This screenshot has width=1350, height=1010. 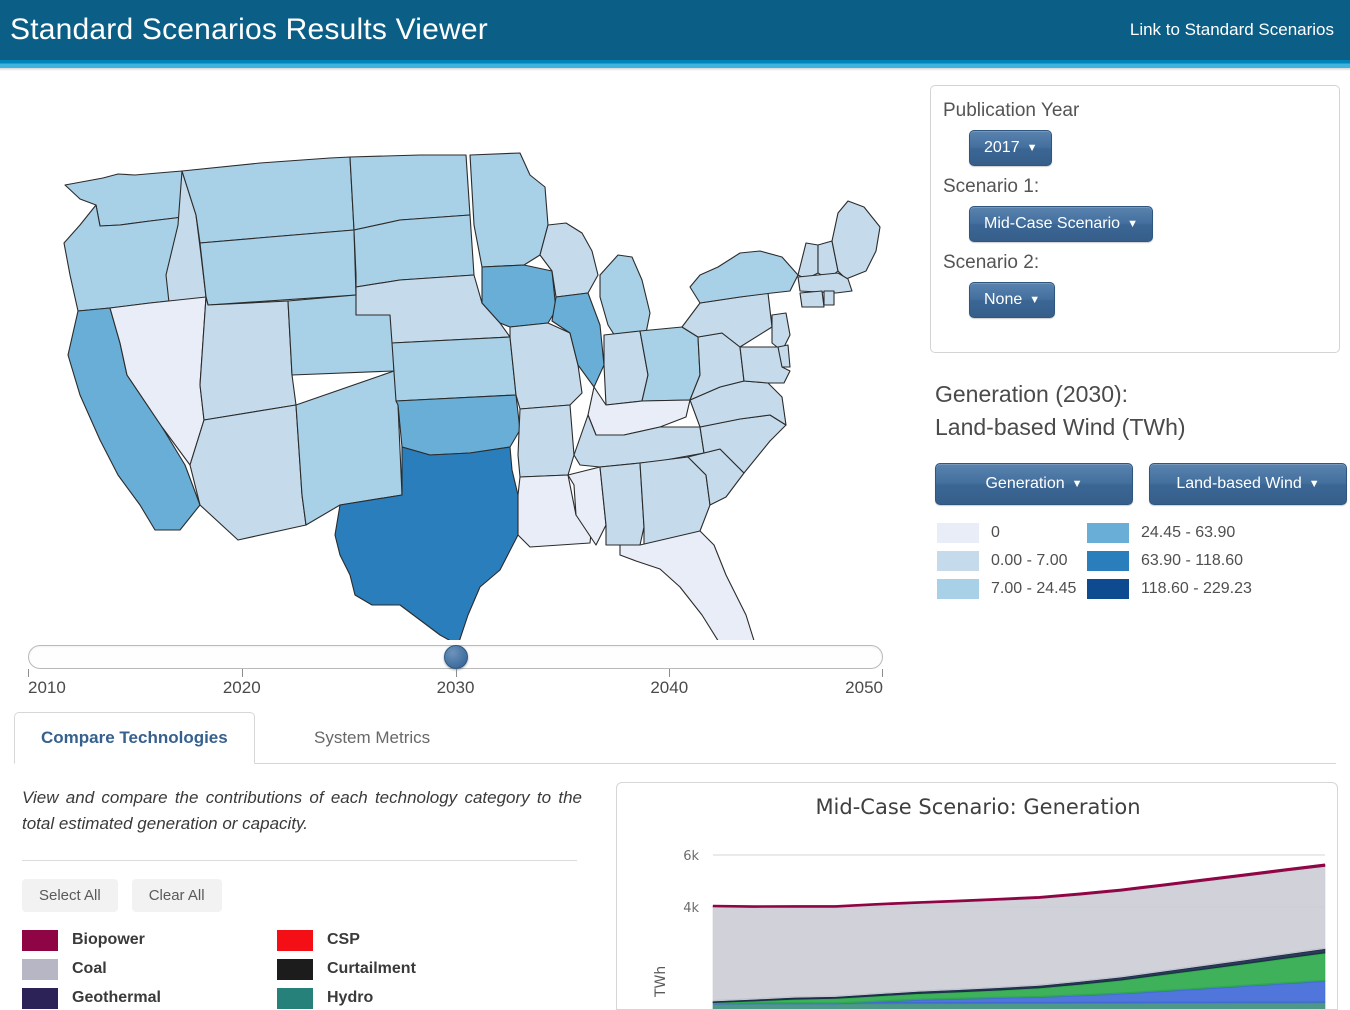 What do you see at coordinates (371, 969) in the screenshot?
I see `technology-label: Curtailment` at bounding box center [371, 969].